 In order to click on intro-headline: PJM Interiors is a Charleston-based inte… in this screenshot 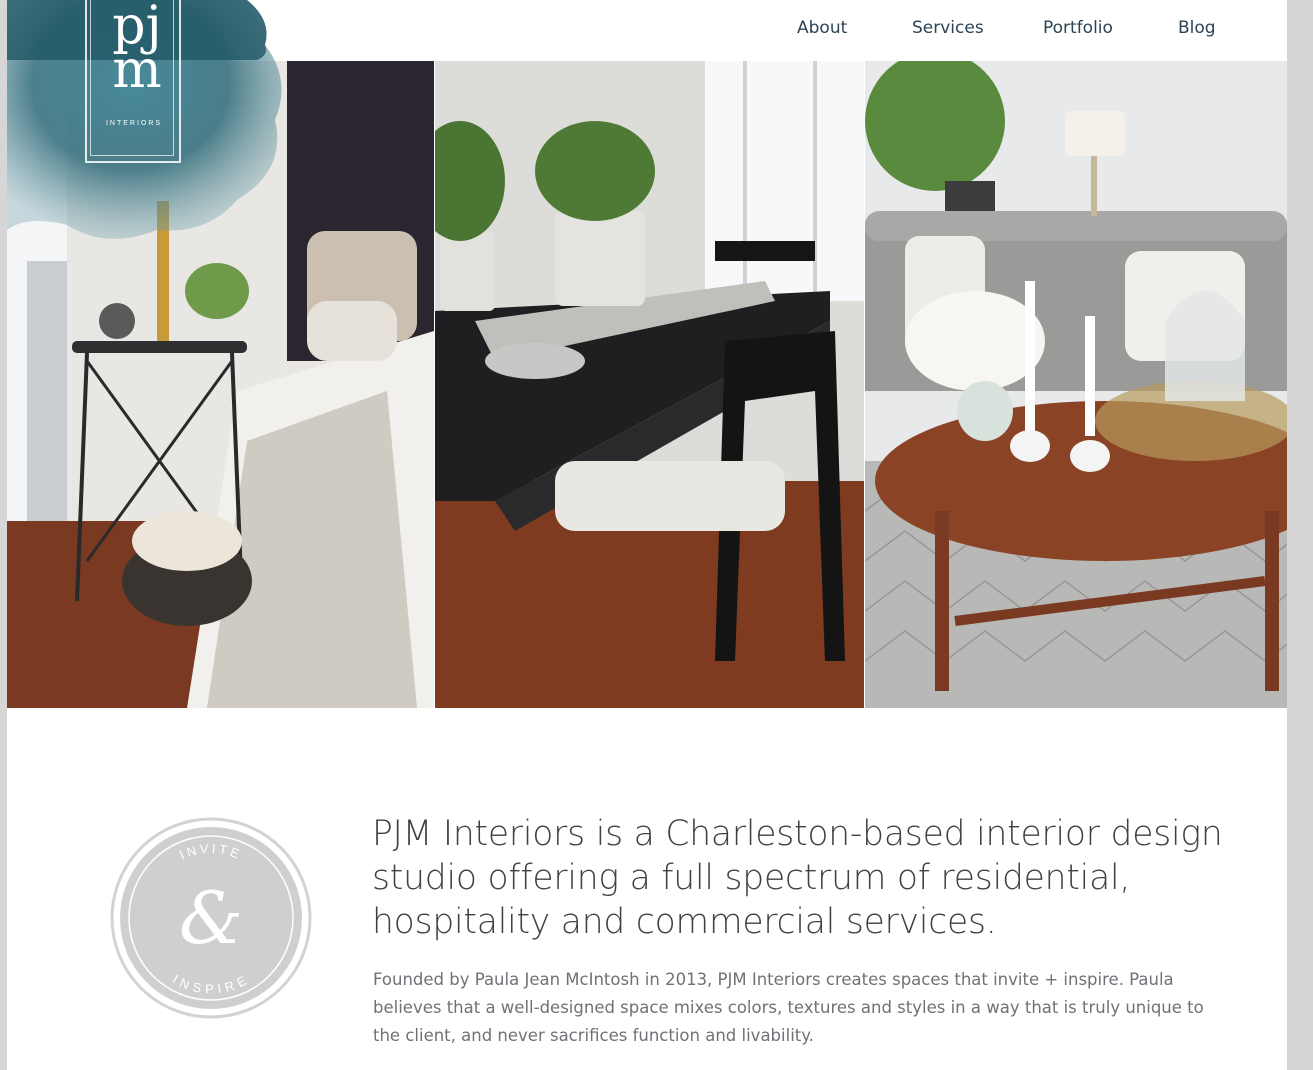, I will do `click(797, 878)`.